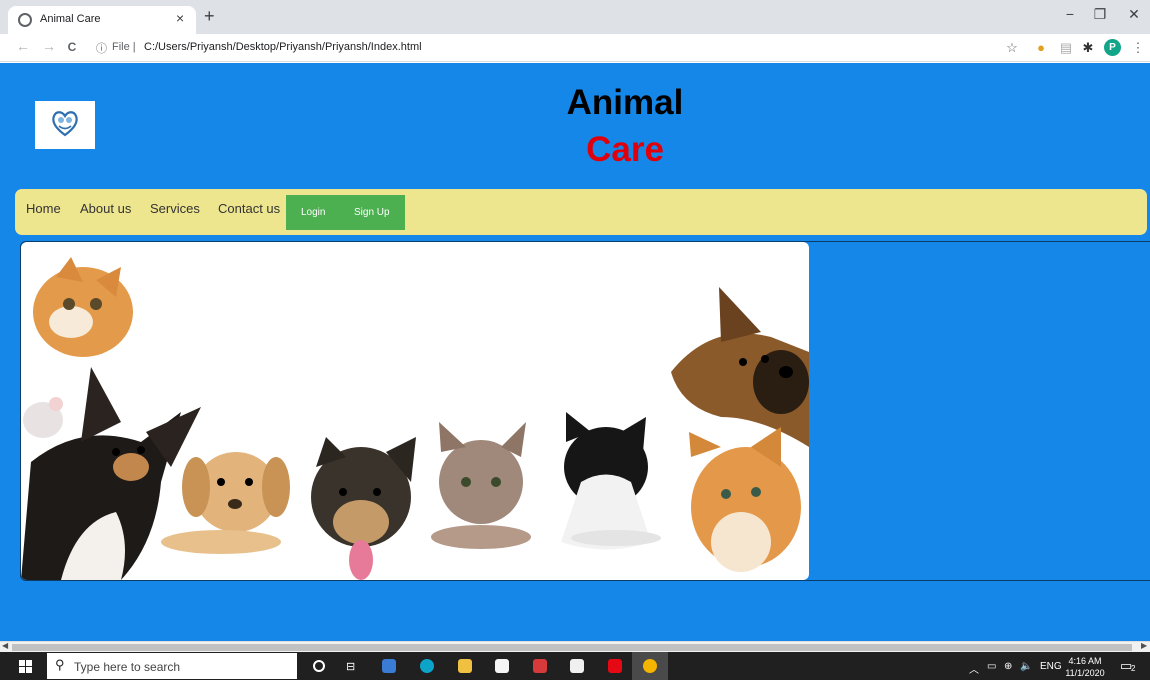  Describe the element at coordinates (1008, 666) in the screenshot. I see `network-icon: ⊕` at that location.